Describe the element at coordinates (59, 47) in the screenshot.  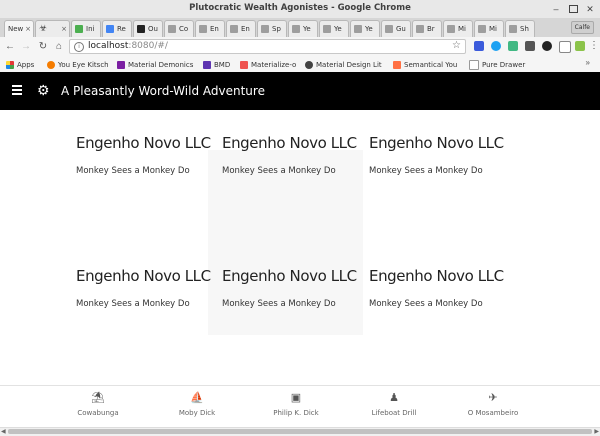
I see `home-icon: ⌂` at that location.